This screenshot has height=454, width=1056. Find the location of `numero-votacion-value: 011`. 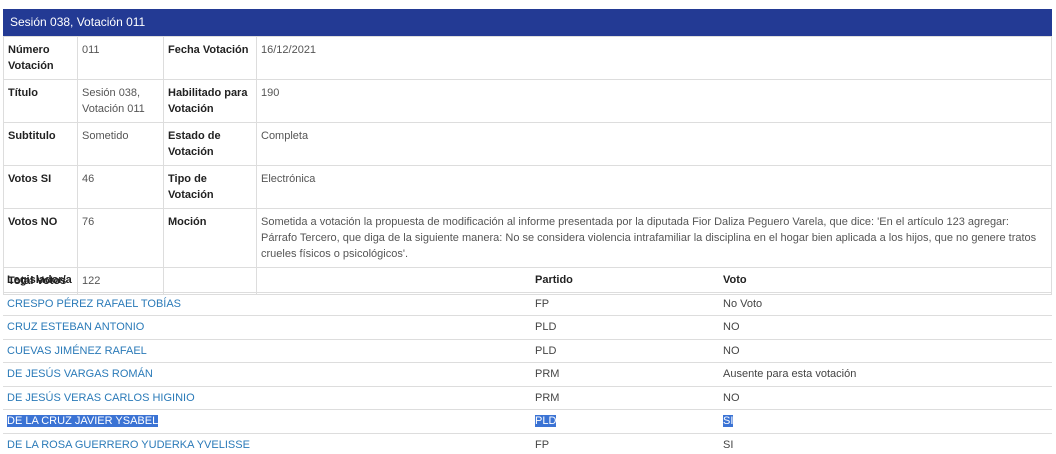

numero-votacion-value: 011 is located at coordinates (120, 58).